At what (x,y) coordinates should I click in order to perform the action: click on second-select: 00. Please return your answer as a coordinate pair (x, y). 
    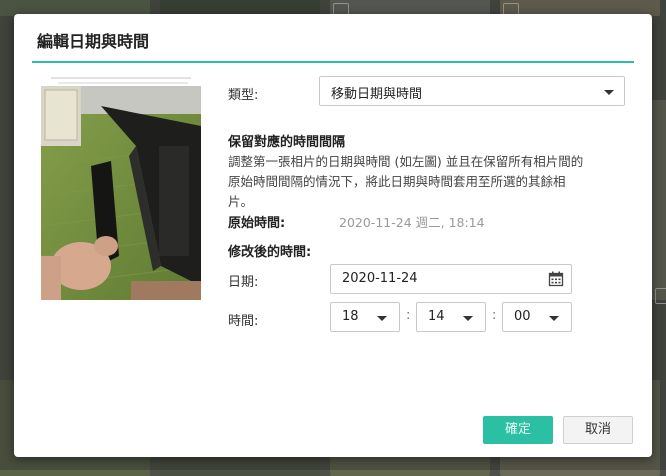
    Looking at the image, I should click on (537, 317).